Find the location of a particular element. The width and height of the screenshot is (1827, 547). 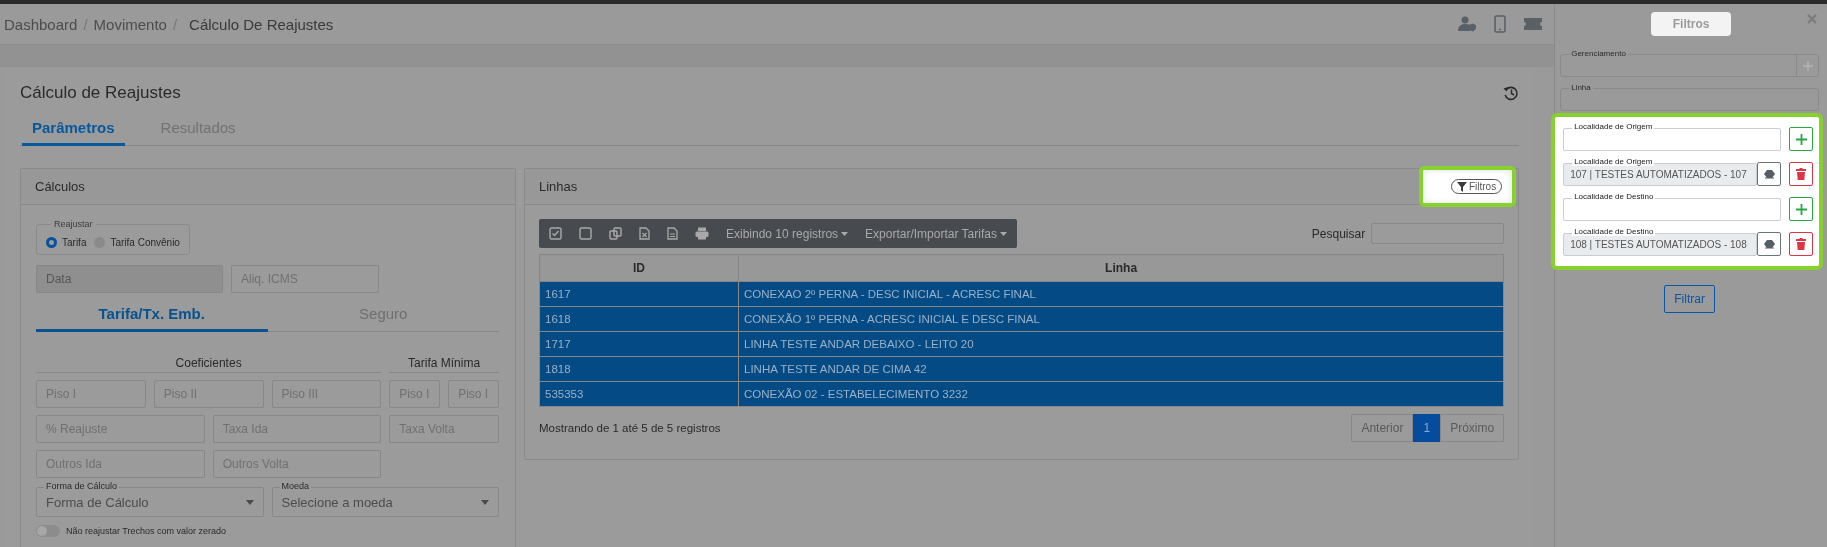

field-label: Localidade de Destino is located at coordinates (1614, 231).